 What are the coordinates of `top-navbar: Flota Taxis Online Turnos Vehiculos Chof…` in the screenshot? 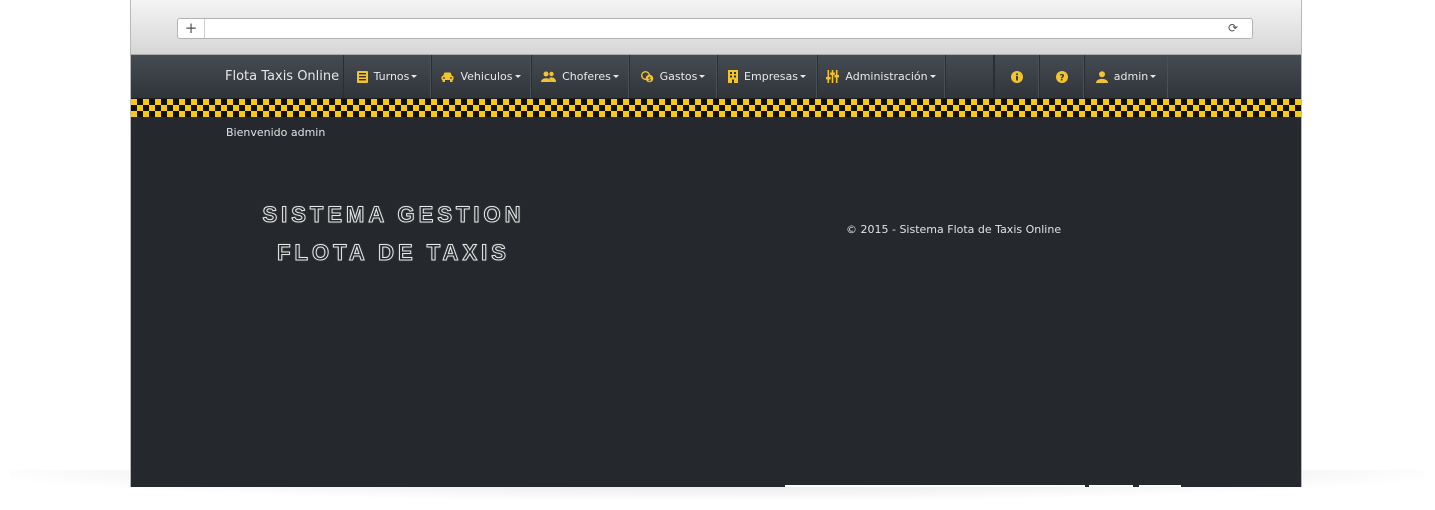 It's located at (716, 77).